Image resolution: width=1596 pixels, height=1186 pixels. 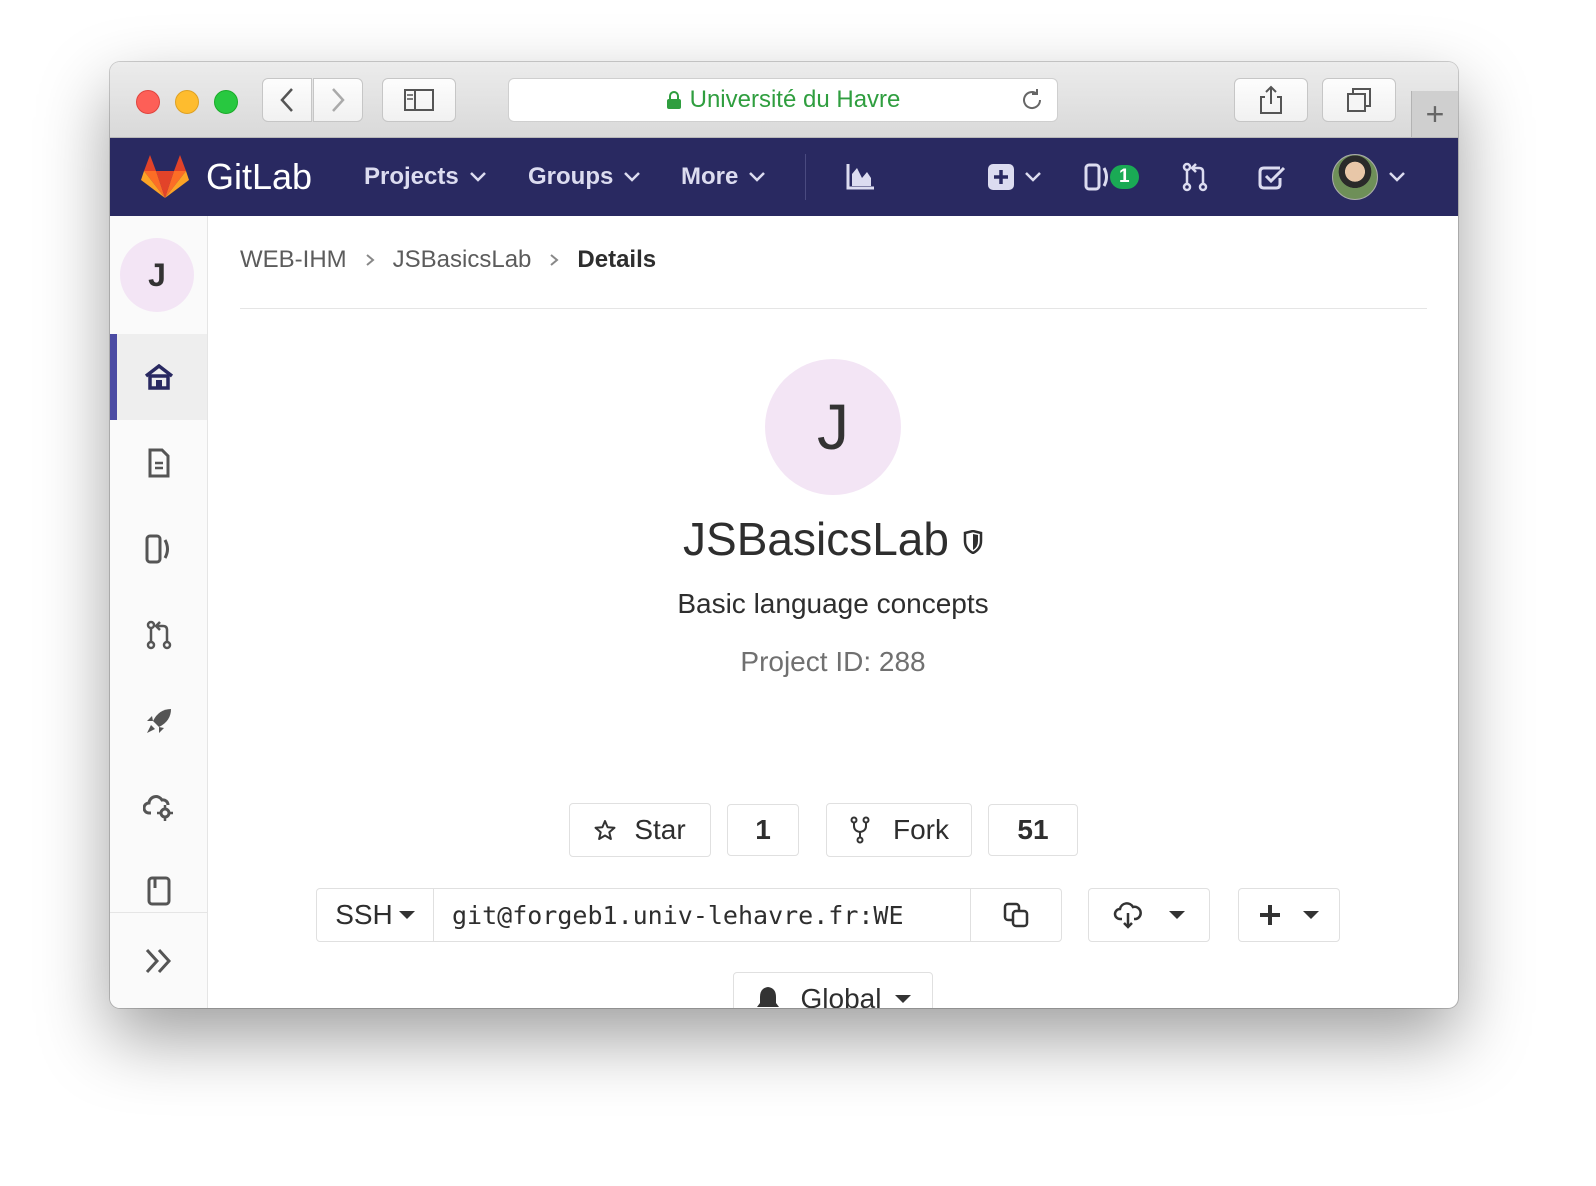 I want to click on reload-icon, so click(x=1032, y=100).